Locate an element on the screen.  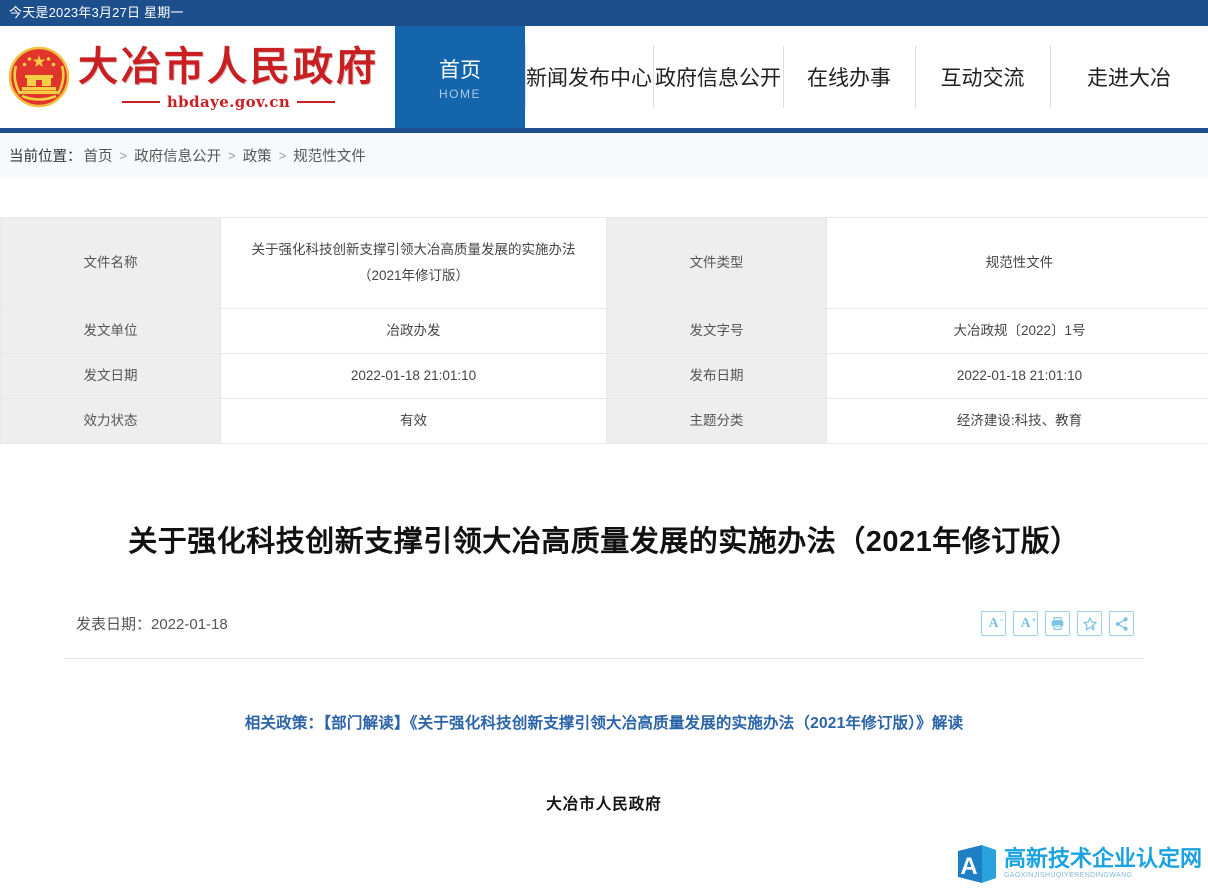
meta-label-file-type: 文件类型 is located at coordinates (717, 263).